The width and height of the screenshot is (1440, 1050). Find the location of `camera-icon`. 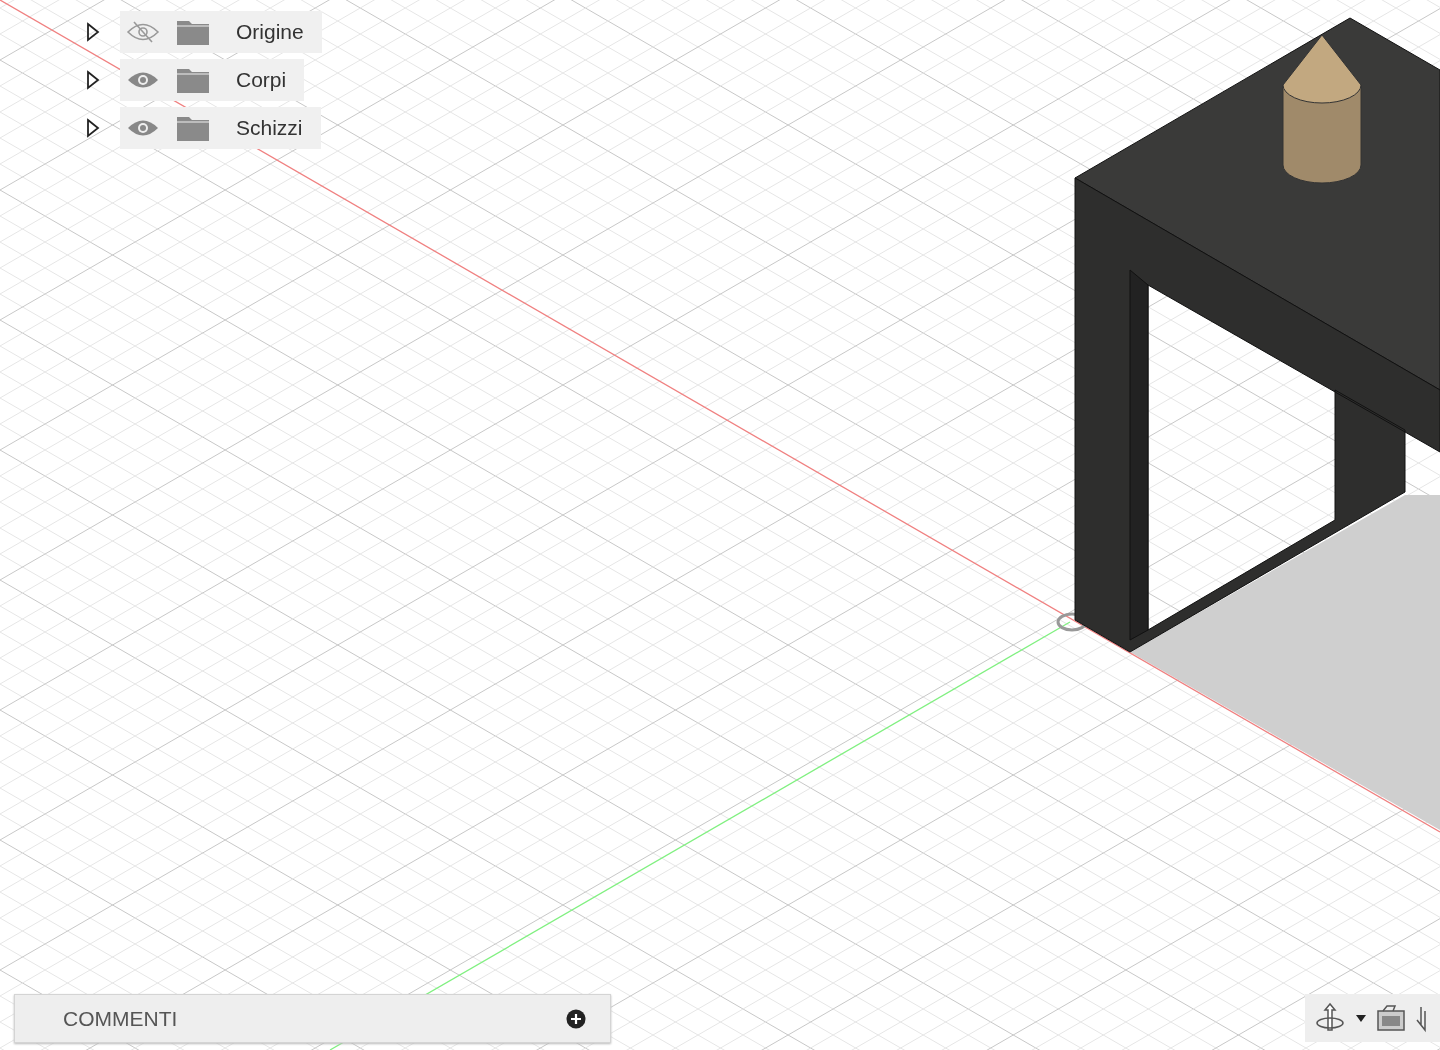

camera-icon is located at coordinates (1391, 1018).